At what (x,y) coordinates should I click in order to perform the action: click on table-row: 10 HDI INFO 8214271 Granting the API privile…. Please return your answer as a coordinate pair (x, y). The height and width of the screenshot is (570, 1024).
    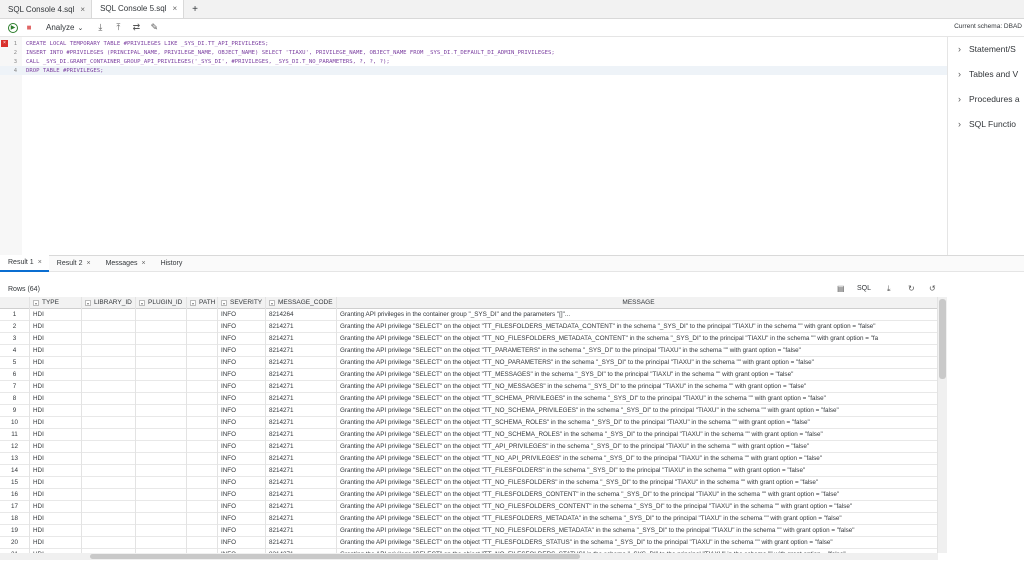
    Looking at the image, I should click on (469, 423).